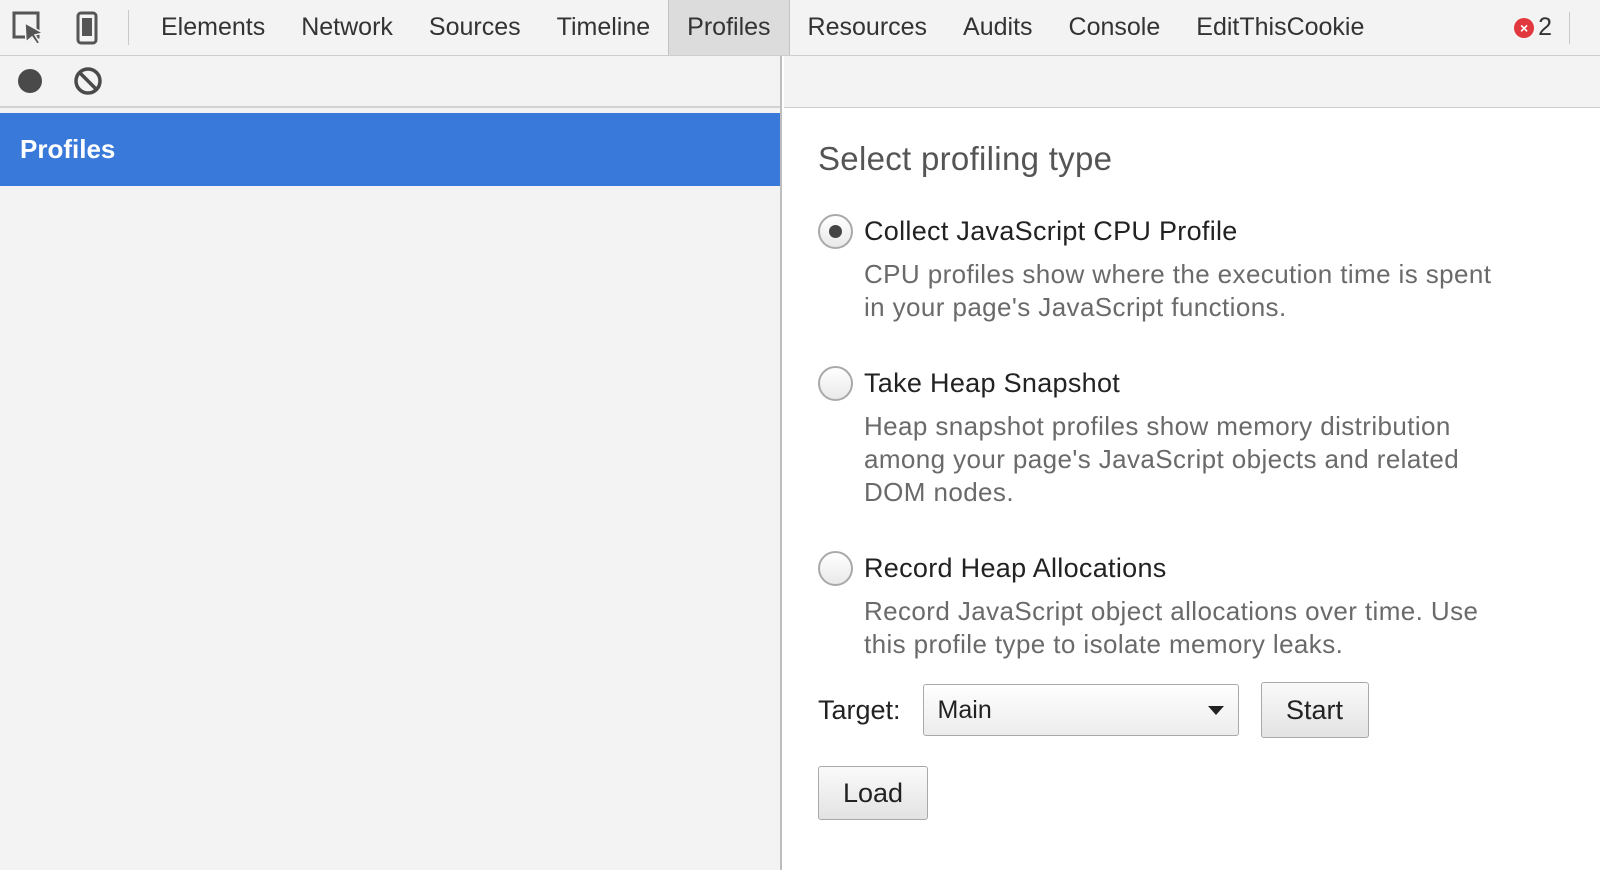 Image resolution: width=1600 pixels, height=870 pixels. Describe the element at coordinates (965, 158) in the screenshot. I see `panel-title: Select profiling type` at that location.